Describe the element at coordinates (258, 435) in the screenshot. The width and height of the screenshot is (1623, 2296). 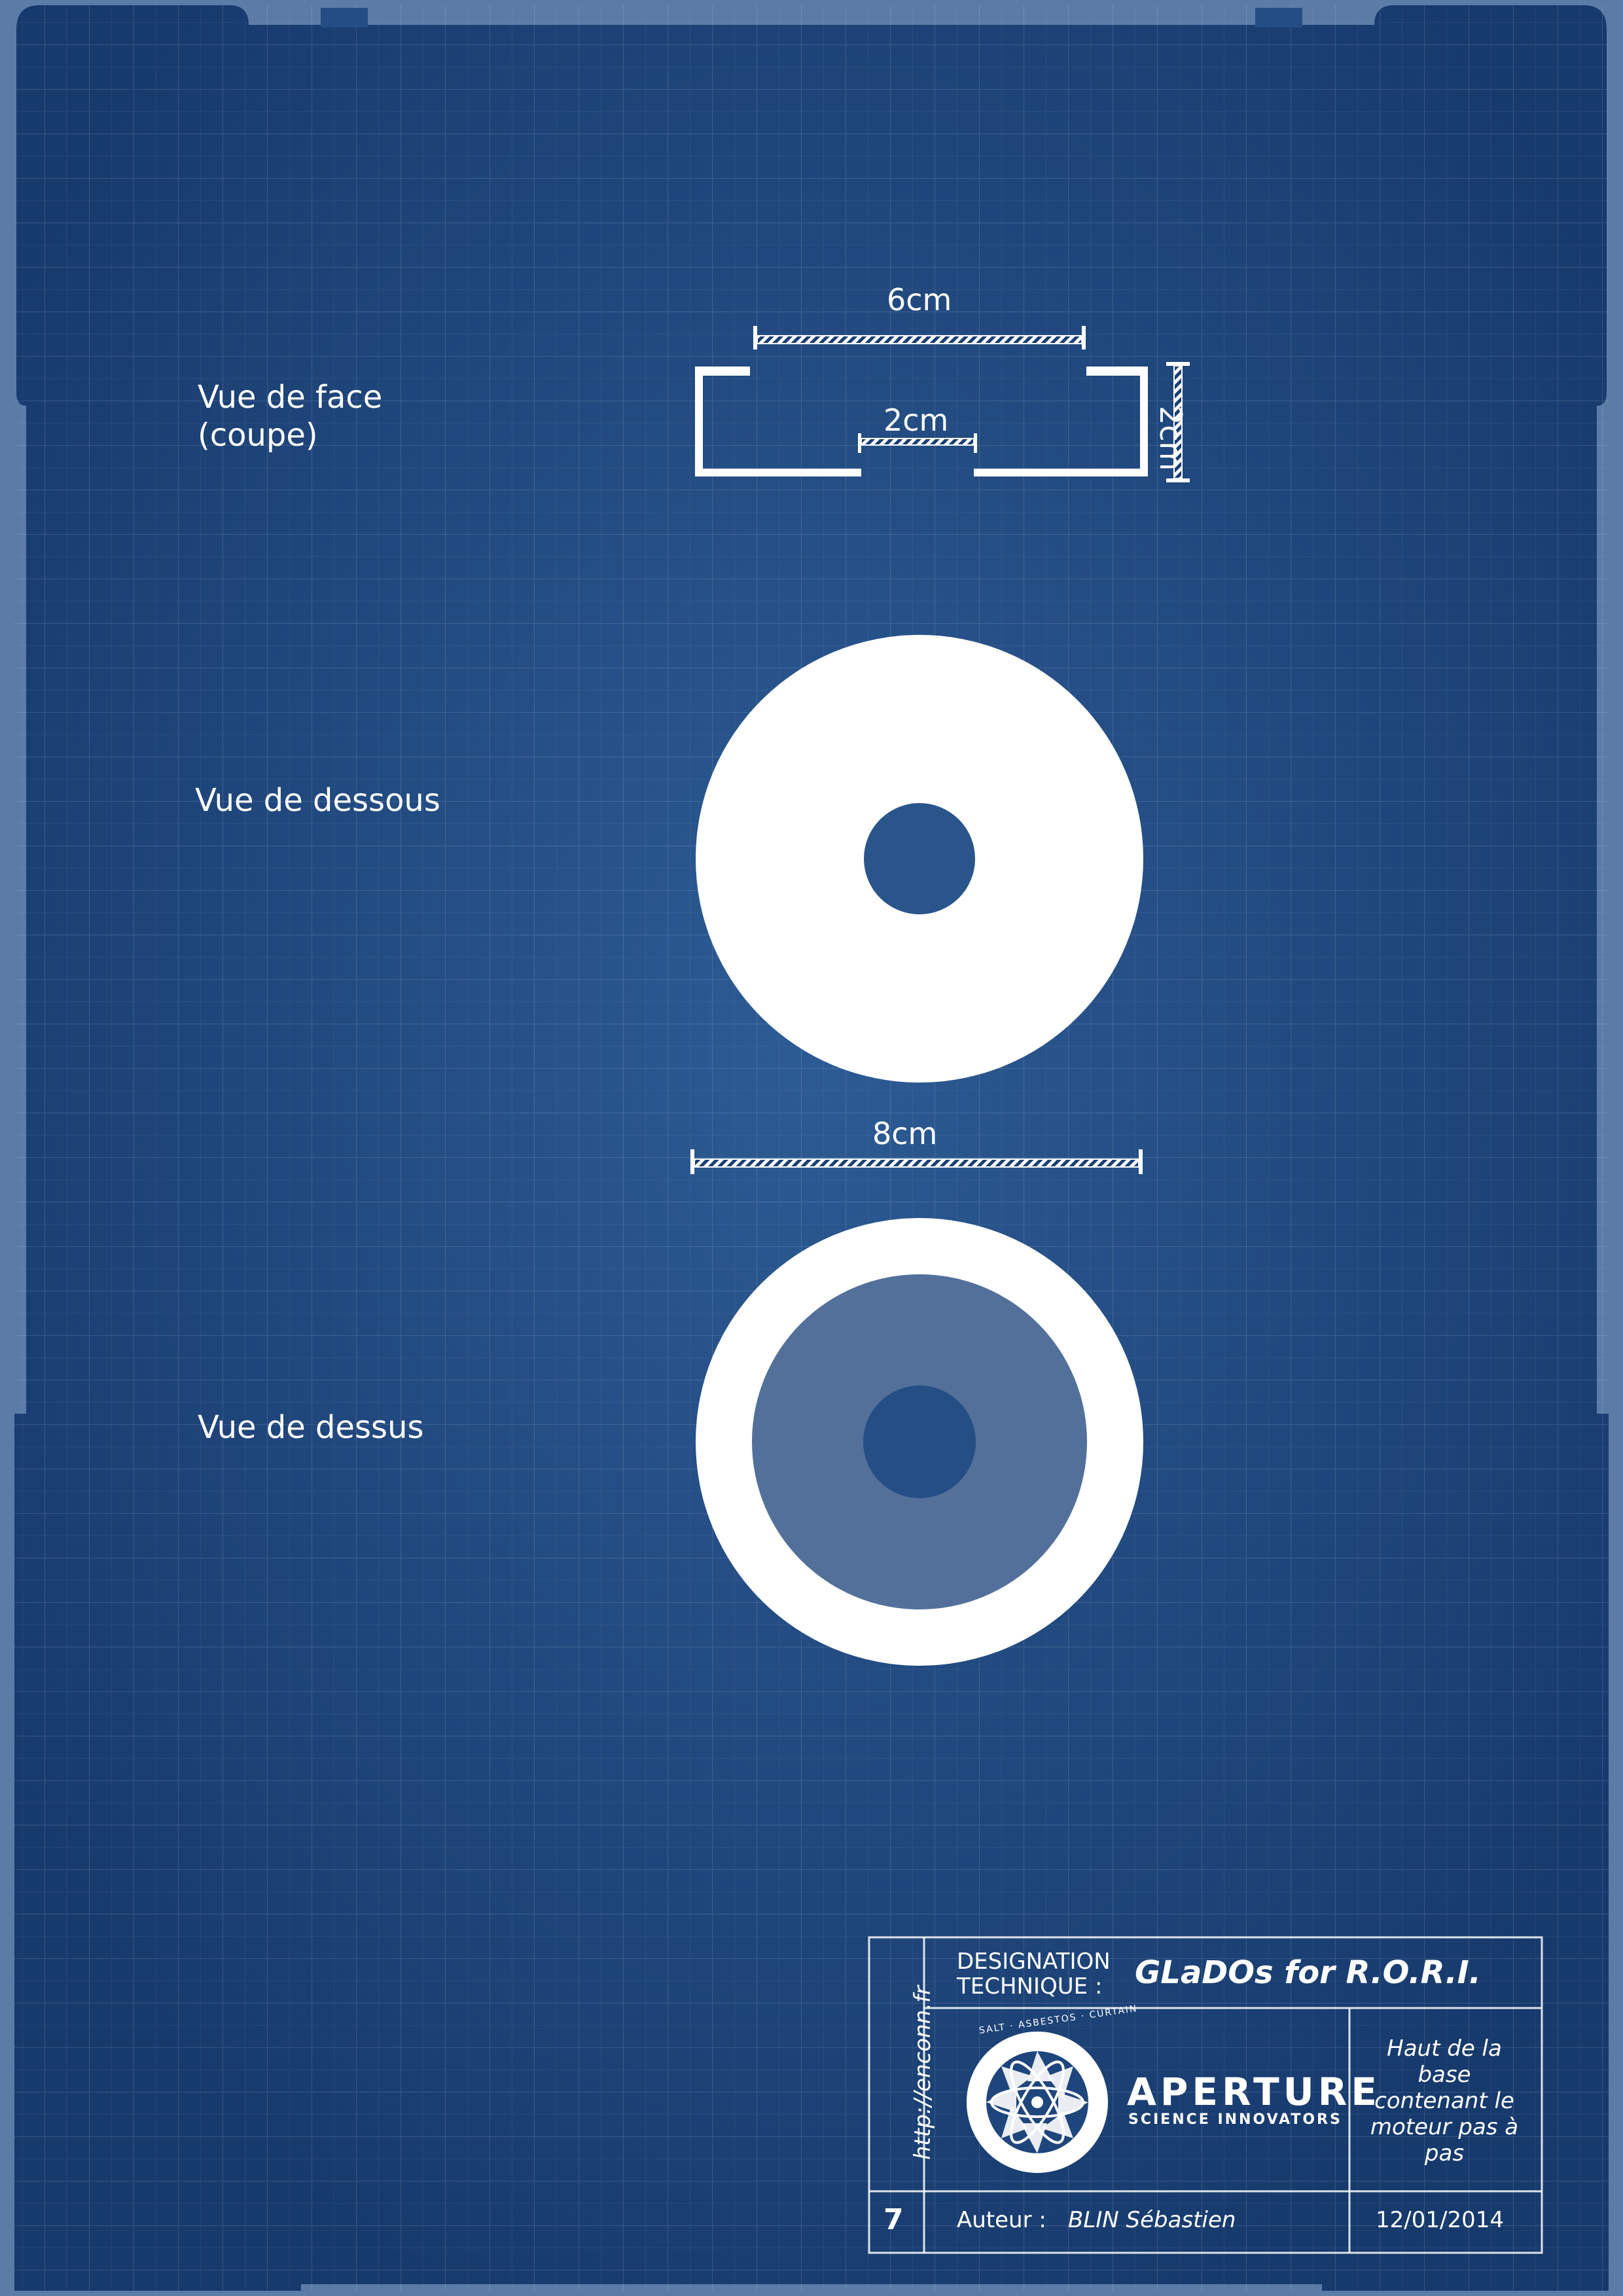
I see `front-view-label-line2: (coupe)` at that location.